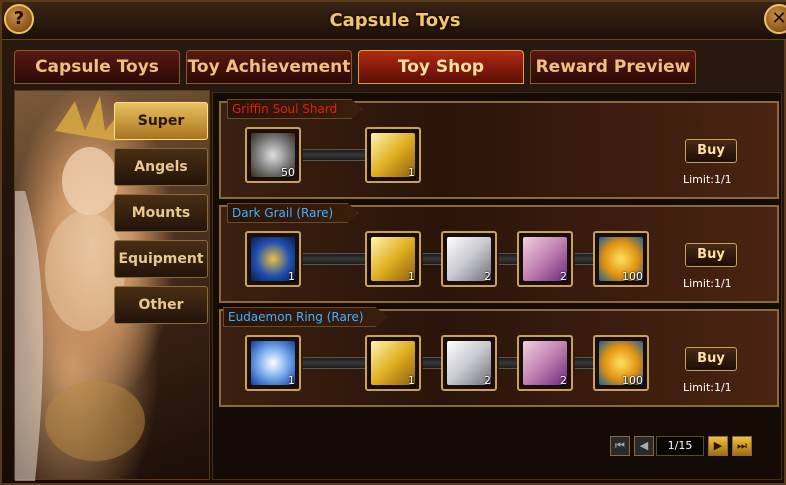 The image size is (786, 485). I want to click on shop-row: Griffin Soul Shard 50 1 Buy Limit:1/1, so click(499, 149).